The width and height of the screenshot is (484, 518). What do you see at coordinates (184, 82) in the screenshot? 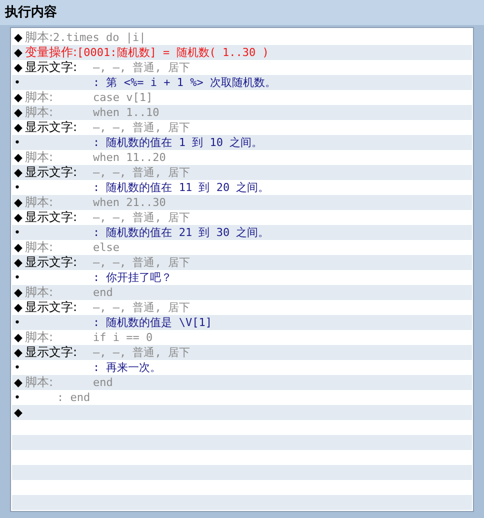
I see `command-text: : 第 <%= i + 1 %> 次取随机数。` at bounding box center [184, 82].